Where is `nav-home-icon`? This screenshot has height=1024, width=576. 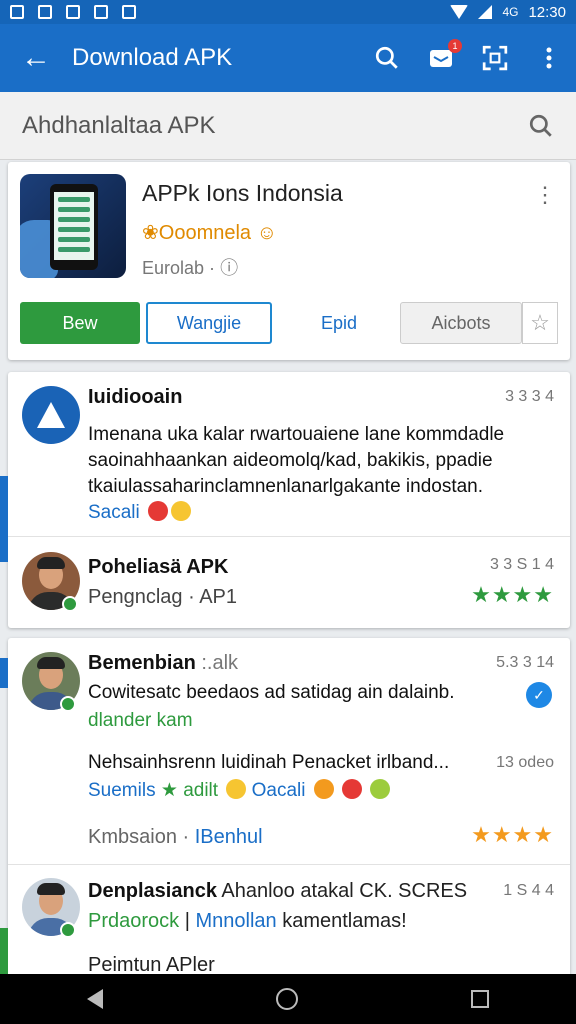
nav-home-icon is located at coordinates (286, 999).